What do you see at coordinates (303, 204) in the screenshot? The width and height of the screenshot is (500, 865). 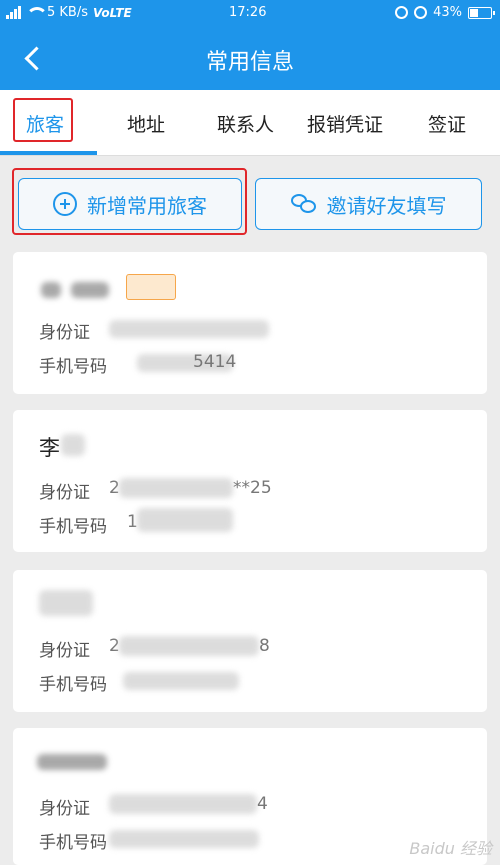 I see `wechat-icon` at bounding box center [303, 204].